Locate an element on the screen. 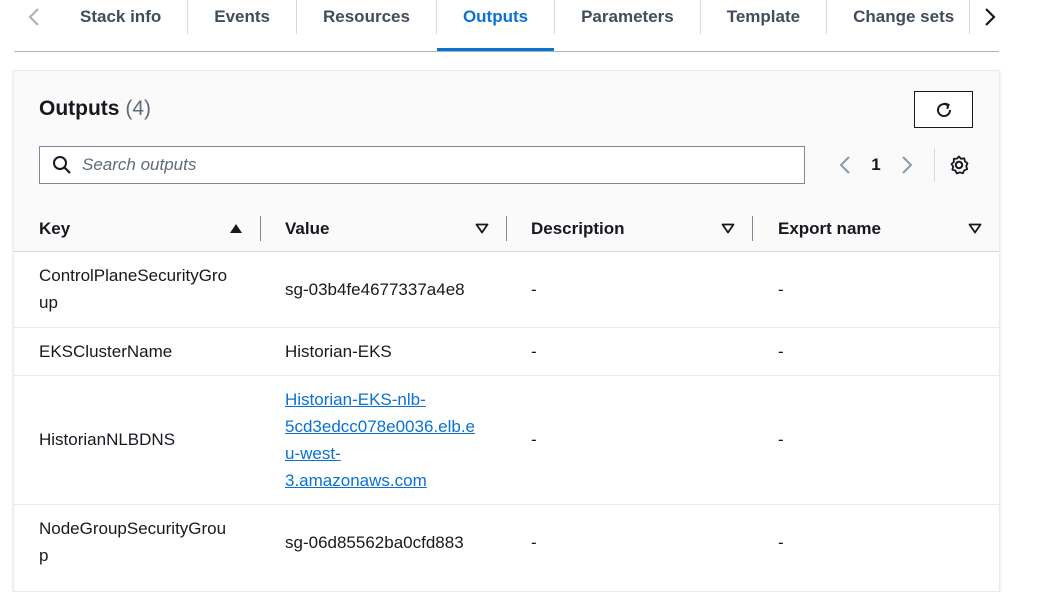 Image resolution: width=1048 pixels, height=592 pixels. previous-page-button is located at coordinates (845, 165).